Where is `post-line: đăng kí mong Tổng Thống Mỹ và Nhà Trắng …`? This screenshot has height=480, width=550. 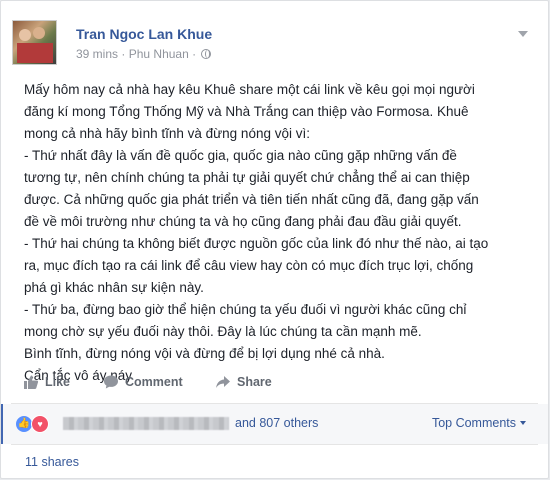
post-line: đăng kí mong Tổng Thống Mỹ và Nhà Trắng … is located at coordinates (246, 111).